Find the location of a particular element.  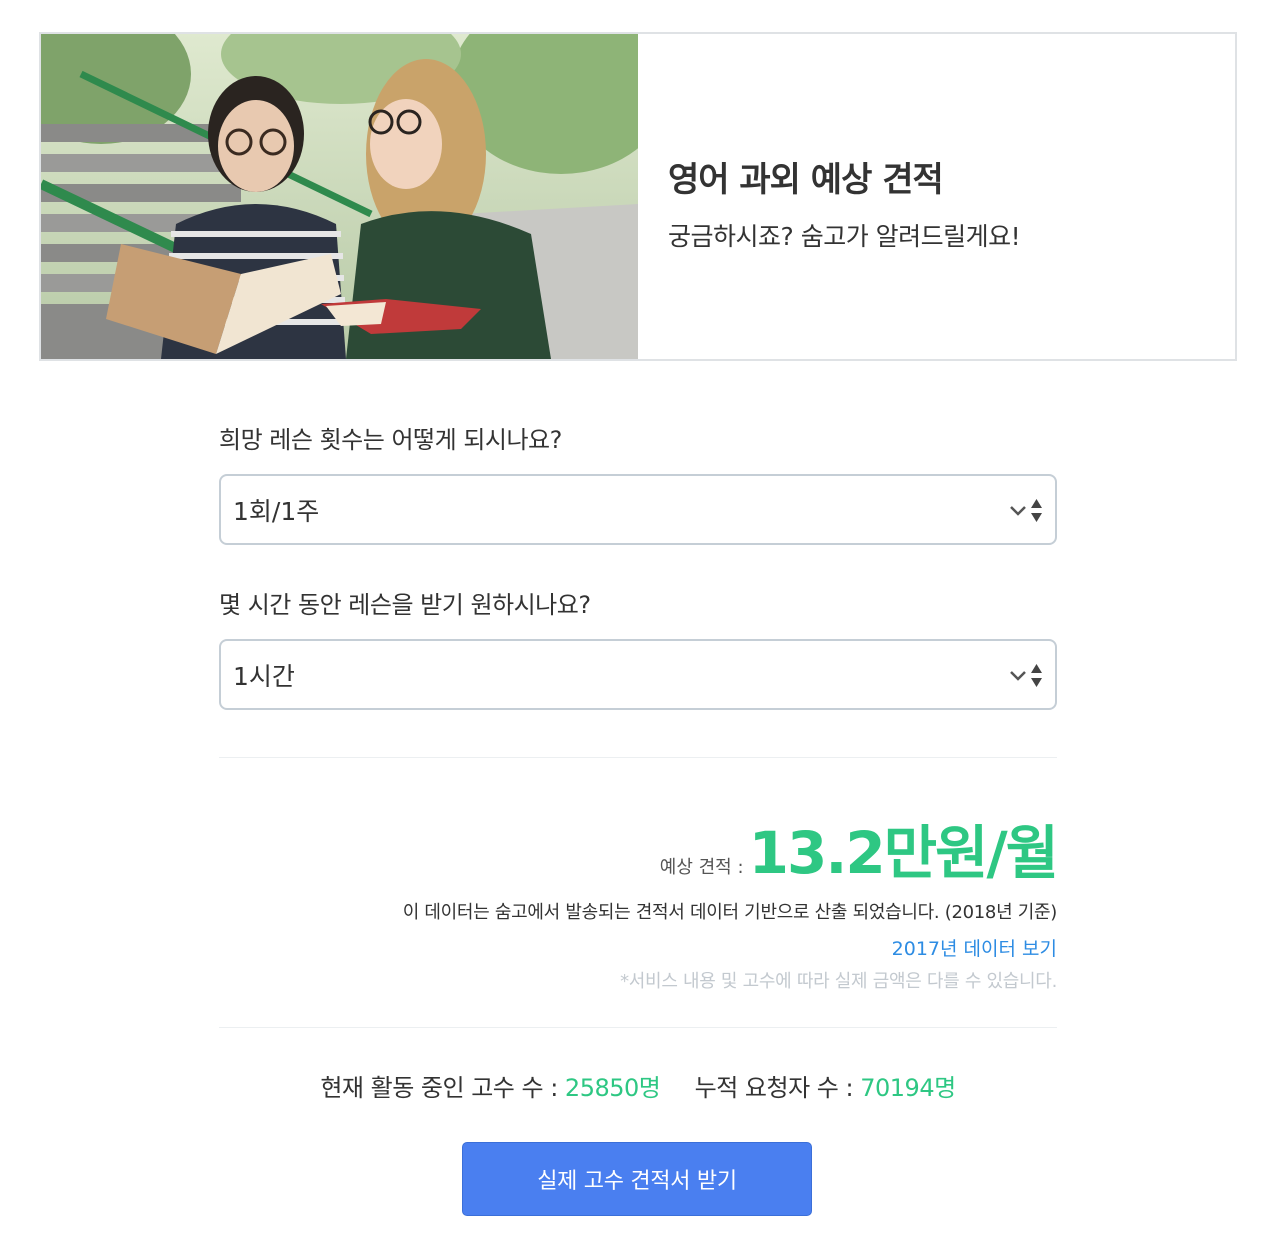

banner-text: 영어 과외 예상 견적 궁금하시죠? 숨고가 알려드릴게요! is located at coordinates (936, 196).